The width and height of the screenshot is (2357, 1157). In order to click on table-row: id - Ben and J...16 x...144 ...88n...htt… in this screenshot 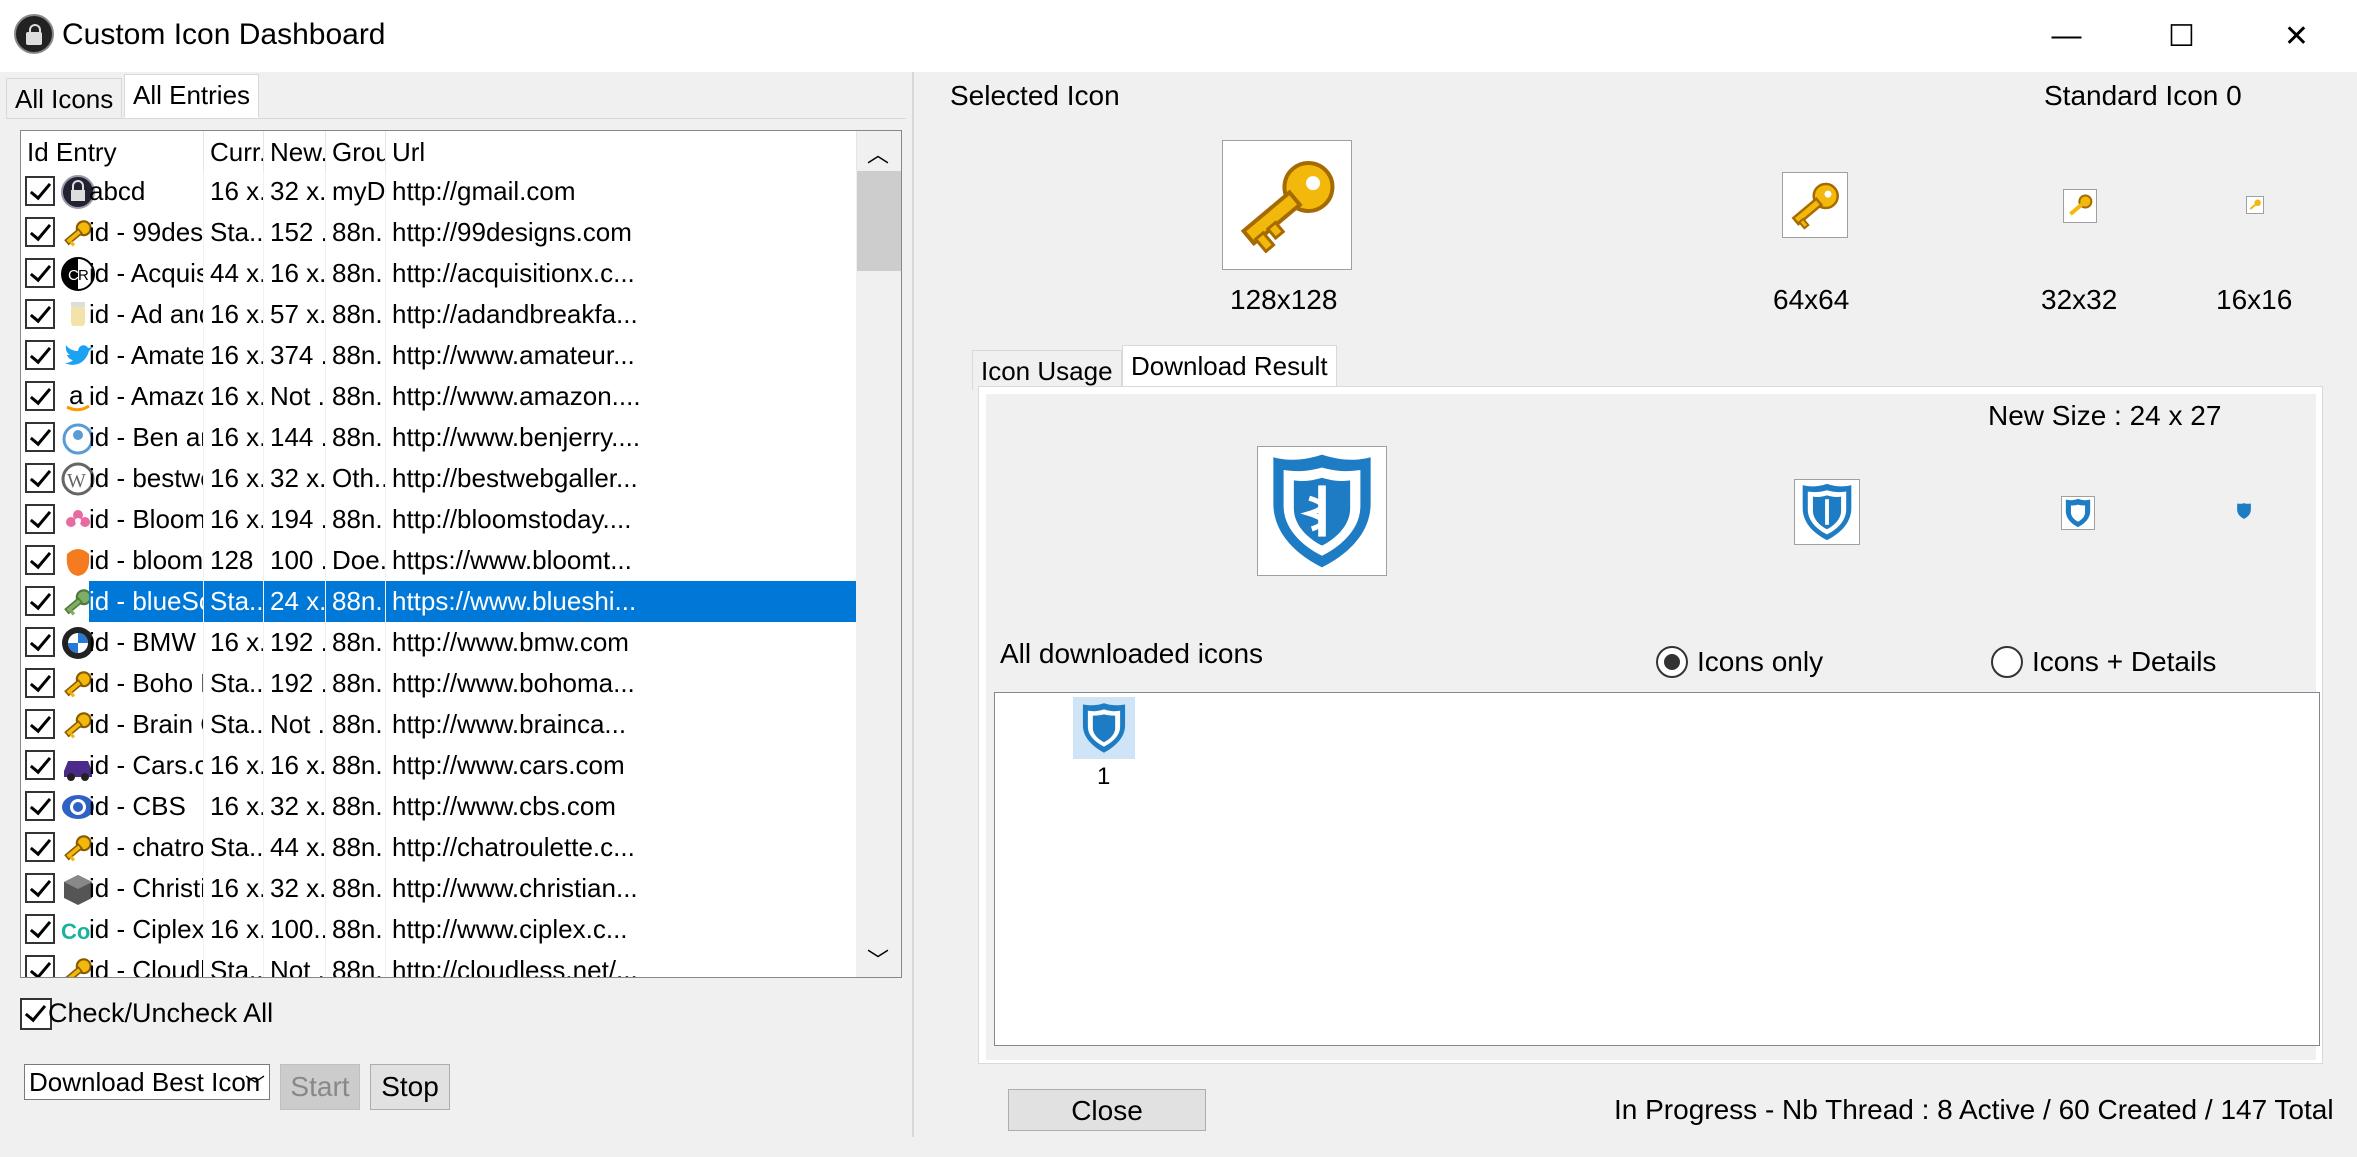, I will do `click(439, 437)`.